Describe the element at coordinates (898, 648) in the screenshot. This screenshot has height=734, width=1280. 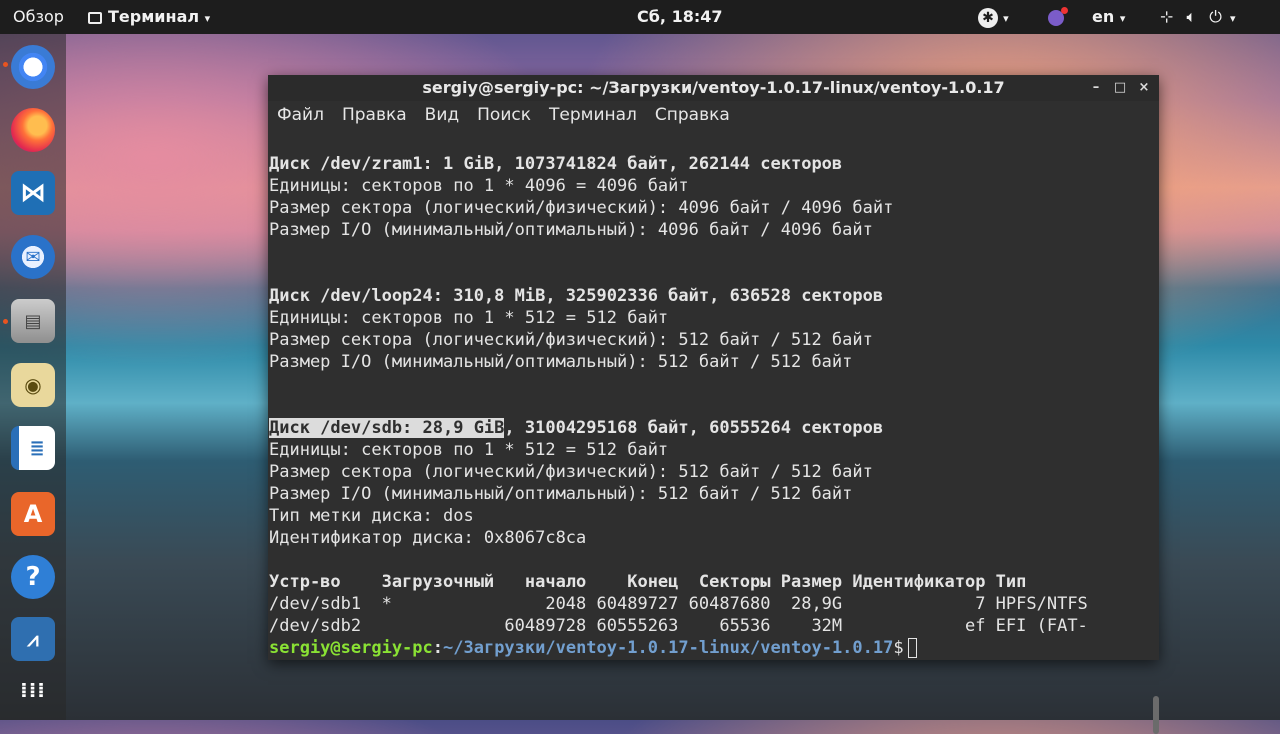
I see `prompt-sign: $` at that location.